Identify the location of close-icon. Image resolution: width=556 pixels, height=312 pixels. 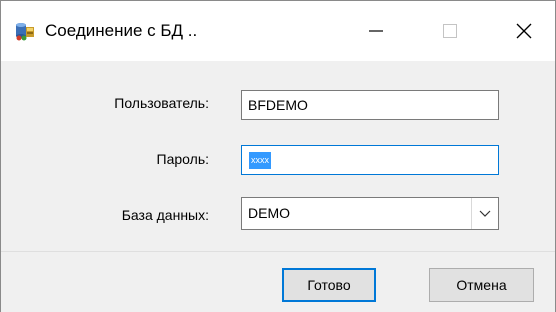
(524, 31).